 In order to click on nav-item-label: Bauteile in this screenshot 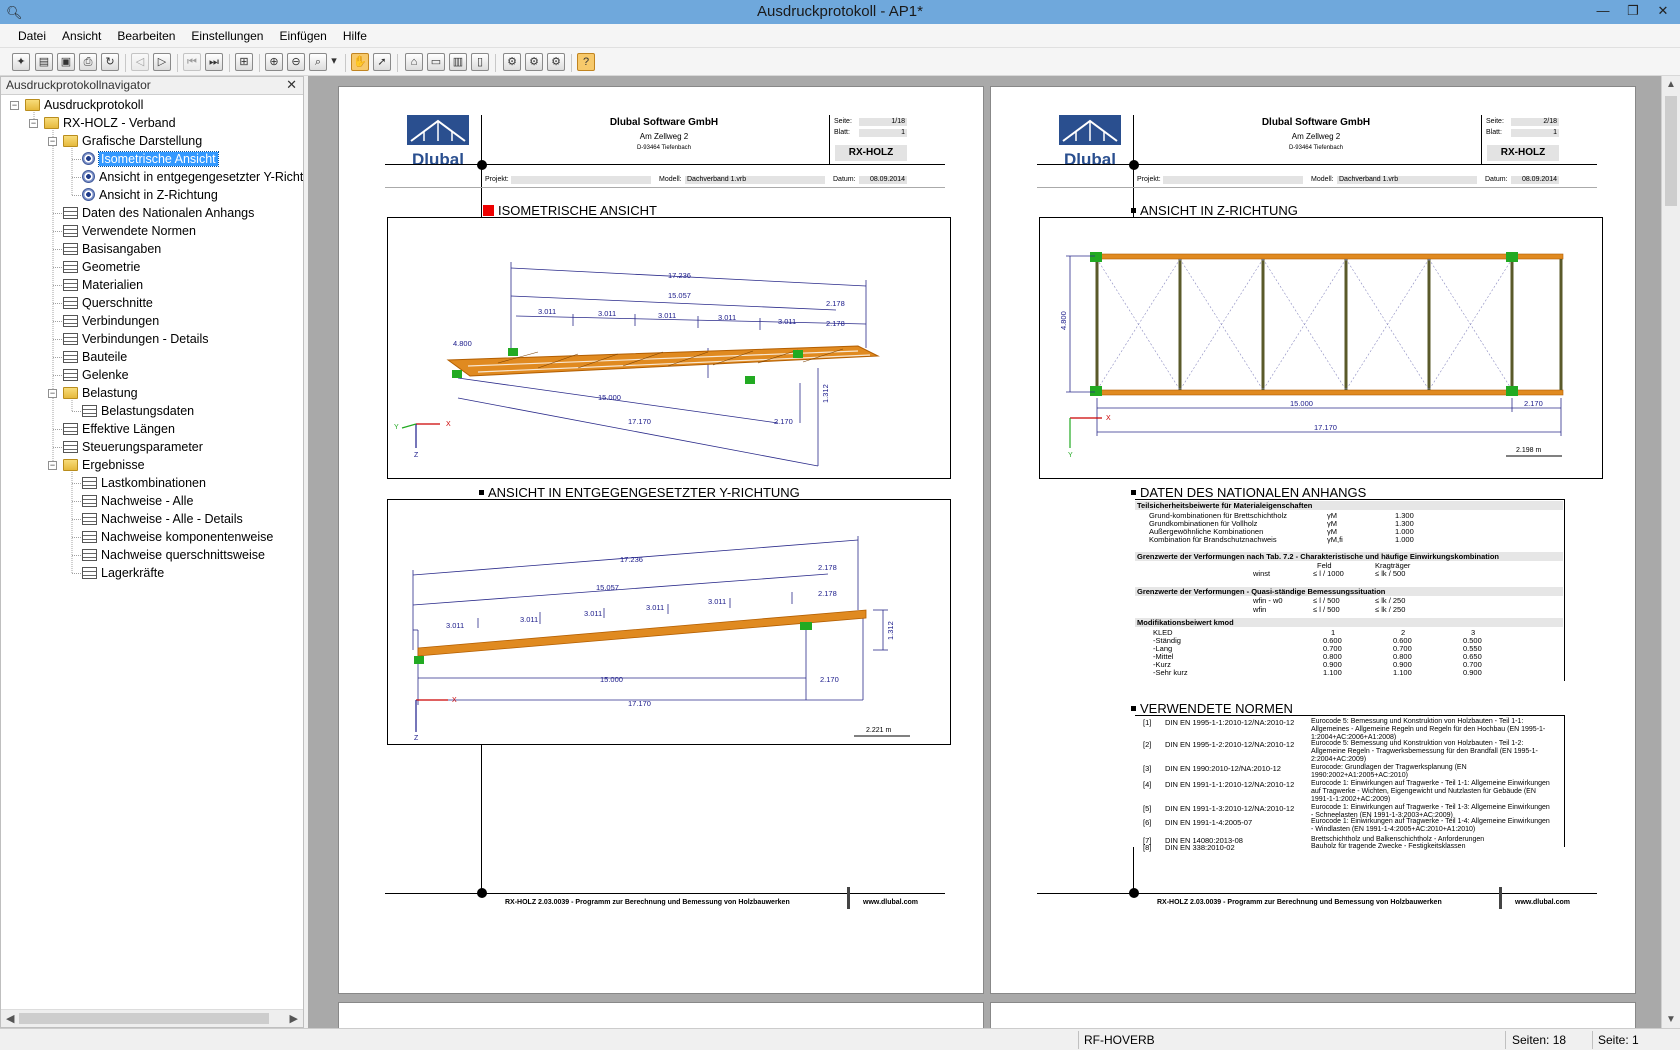, I will do `click(105, 357)`.